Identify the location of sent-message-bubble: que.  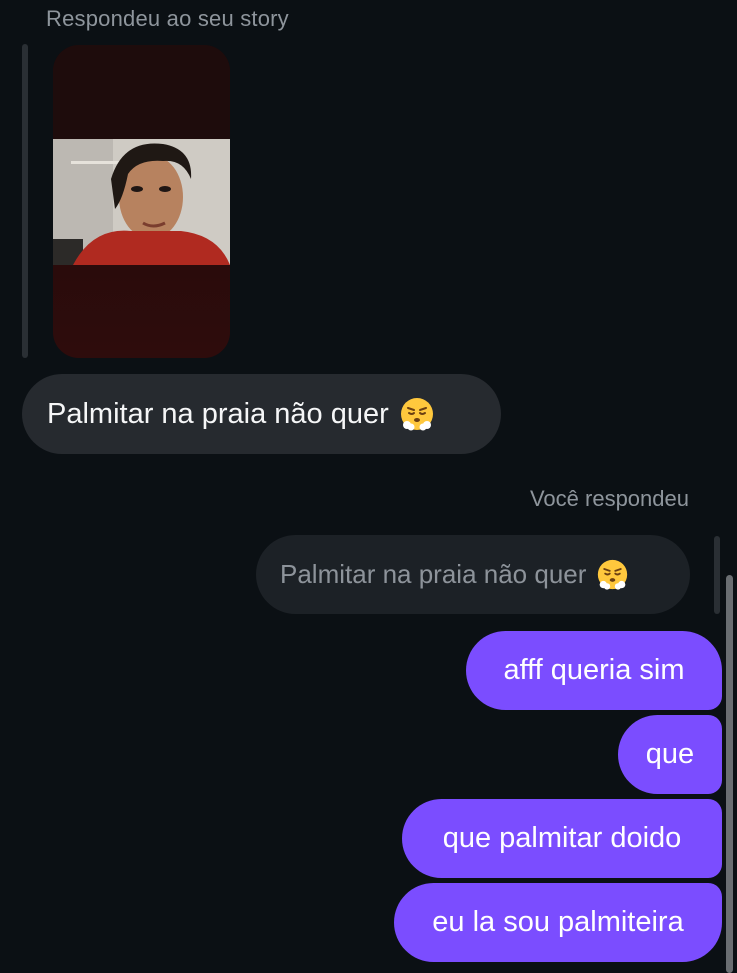
(670, 754).